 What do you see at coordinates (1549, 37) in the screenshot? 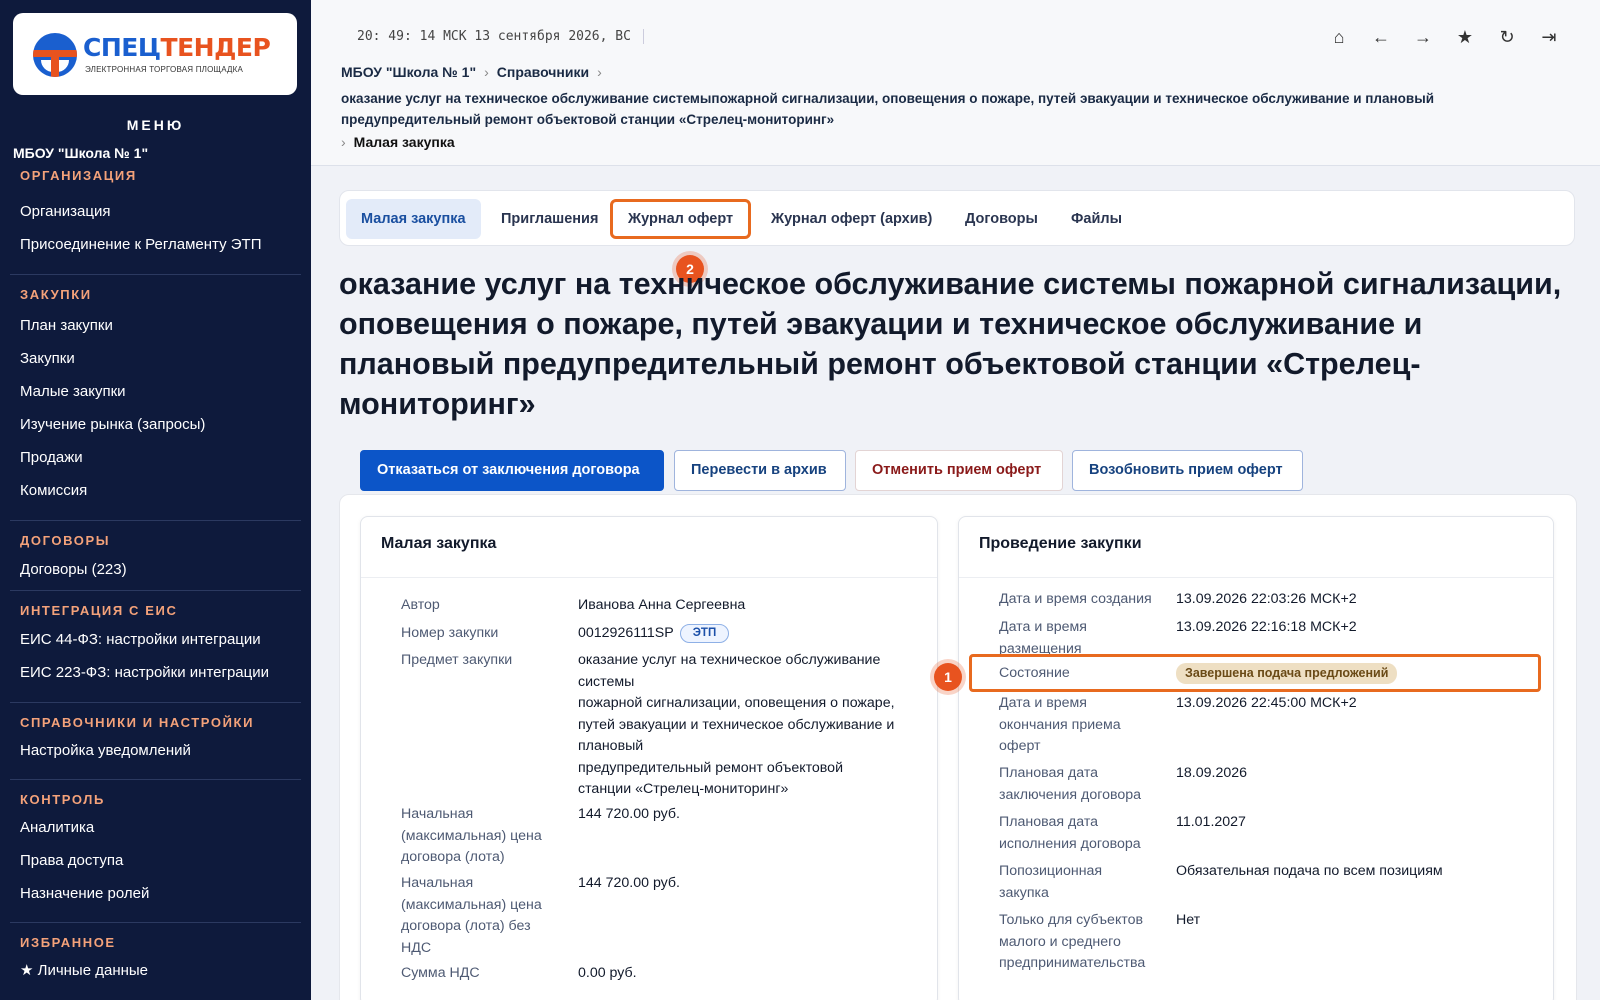
I see `logout-icon: ⇥` at bounding box center [1549, 37].